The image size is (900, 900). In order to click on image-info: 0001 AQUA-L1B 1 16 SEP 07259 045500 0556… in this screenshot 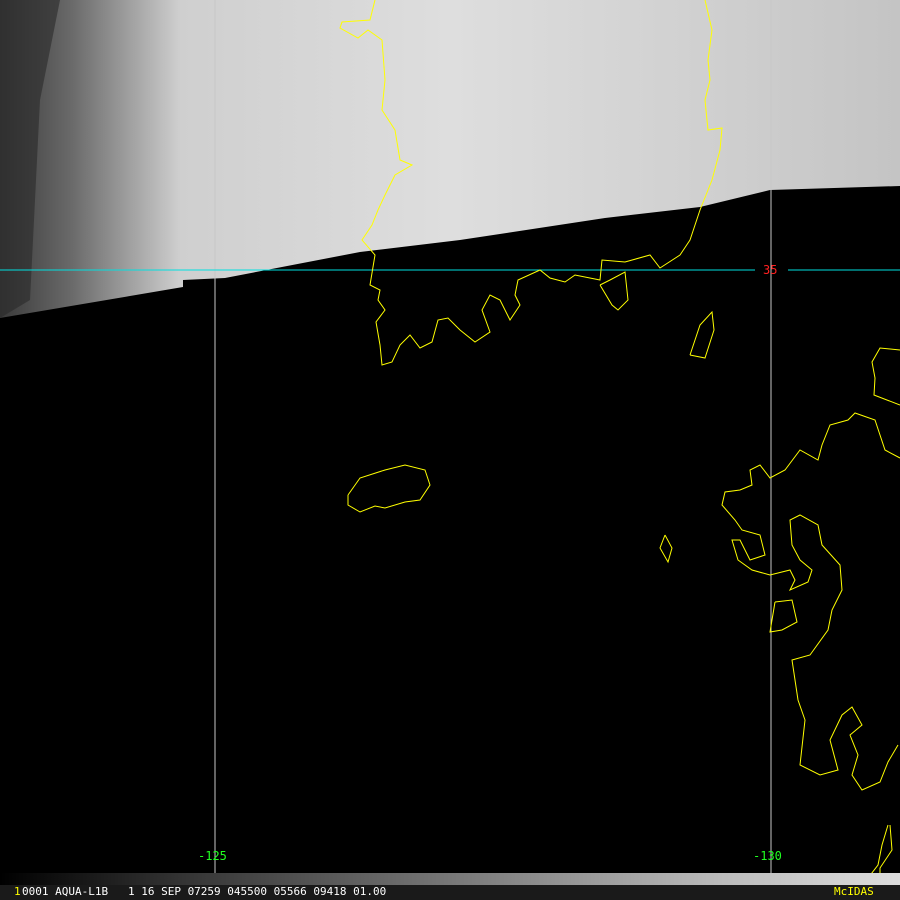, I will do `click(204, 891)`.